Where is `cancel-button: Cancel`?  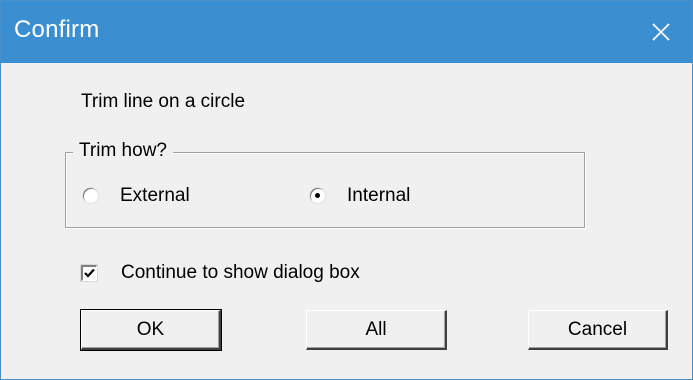
cancel-button: Cancel is located at coordinates (598, 330).